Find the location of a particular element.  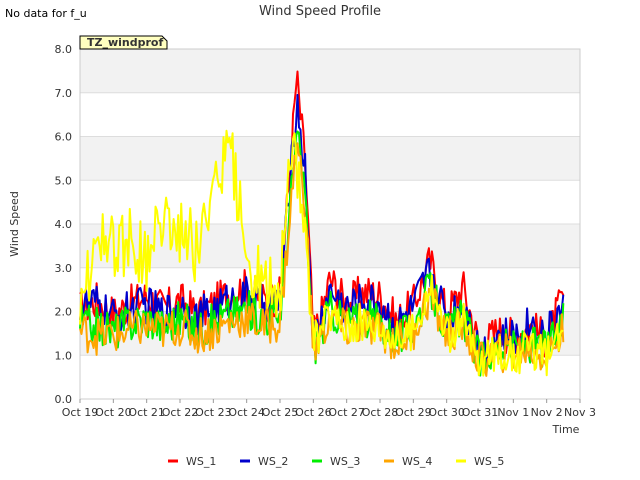

x-tick-label: Oct 29 is located at coordinates (413, 412).